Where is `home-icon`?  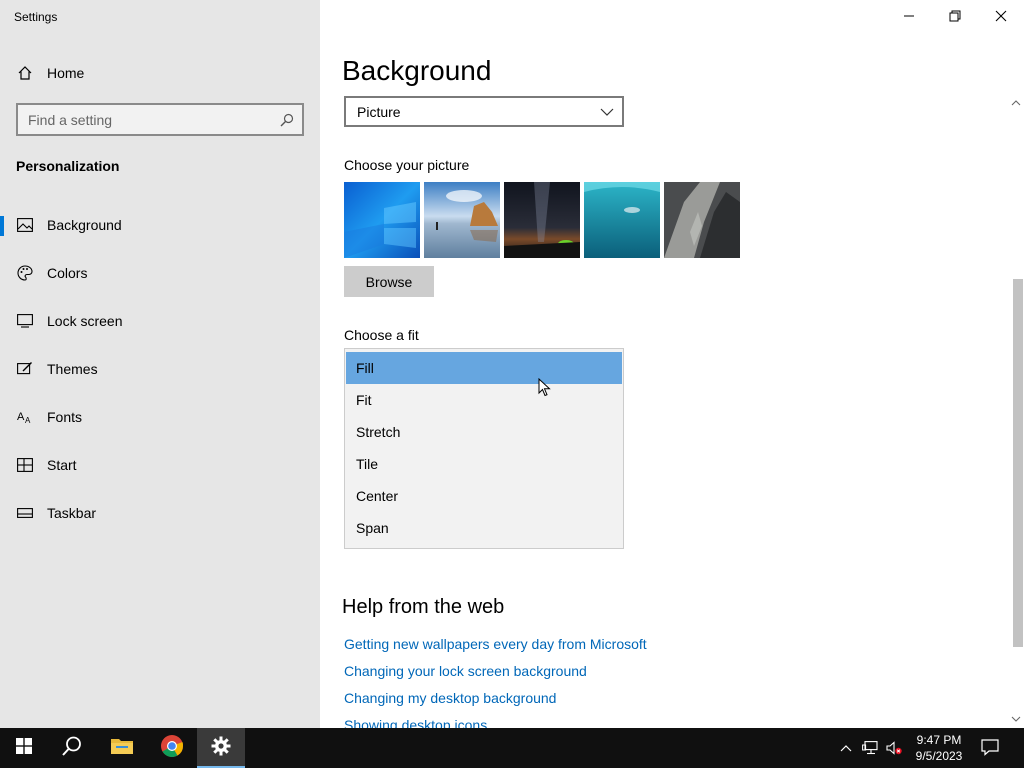
home-icon is located at coordinates (25, 73).